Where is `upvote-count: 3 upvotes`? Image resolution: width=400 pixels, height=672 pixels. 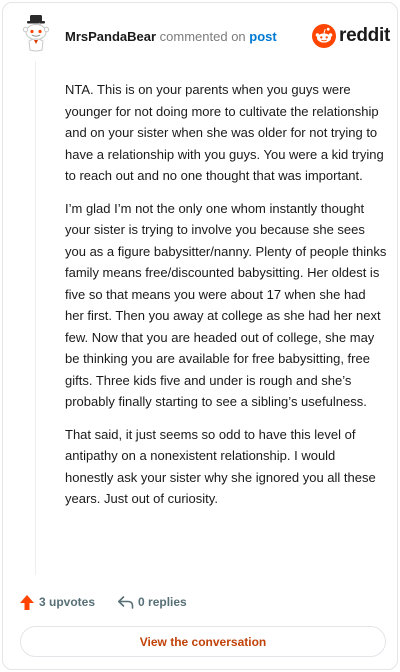 upvote-count: 3 upvotes is located at coordinates (67, 602).